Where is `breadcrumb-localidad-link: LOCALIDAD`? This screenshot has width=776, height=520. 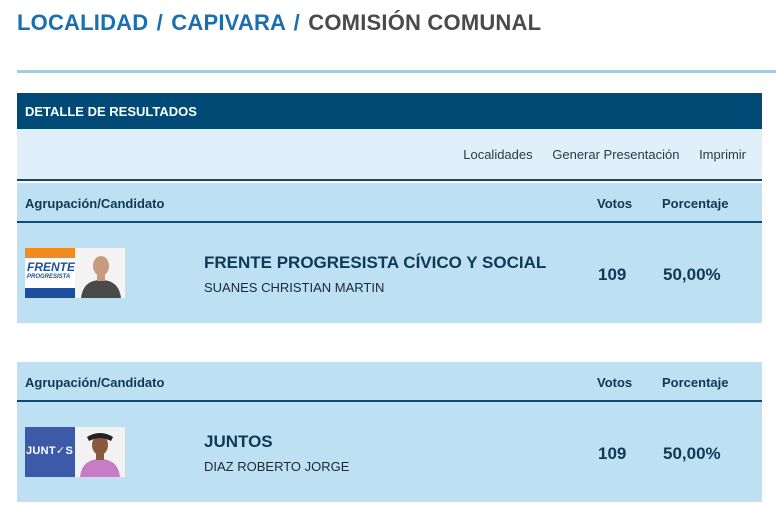 breadcrumb-localidad-link: LOCALIDAD is located at coordinates (82, 22).